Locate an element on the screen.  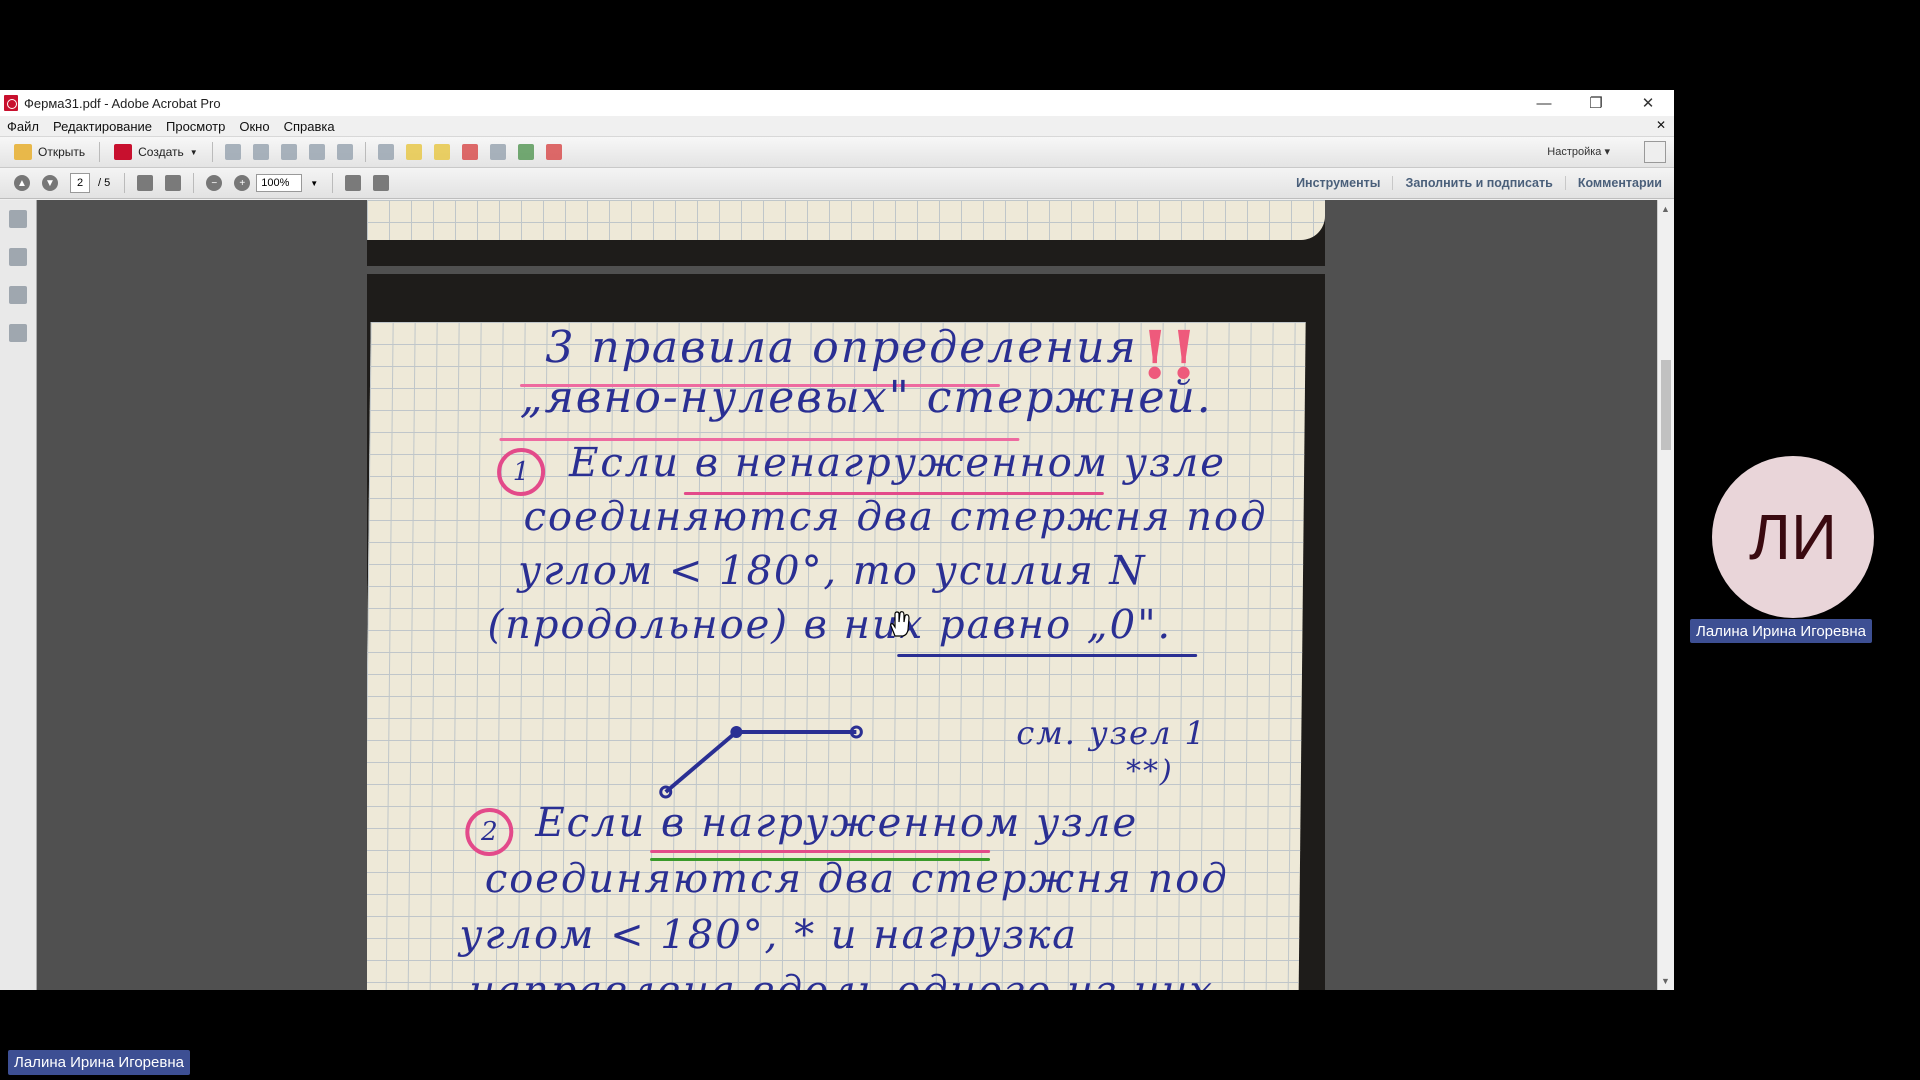
open-button: Открыть is located at coordinates (49, 152).